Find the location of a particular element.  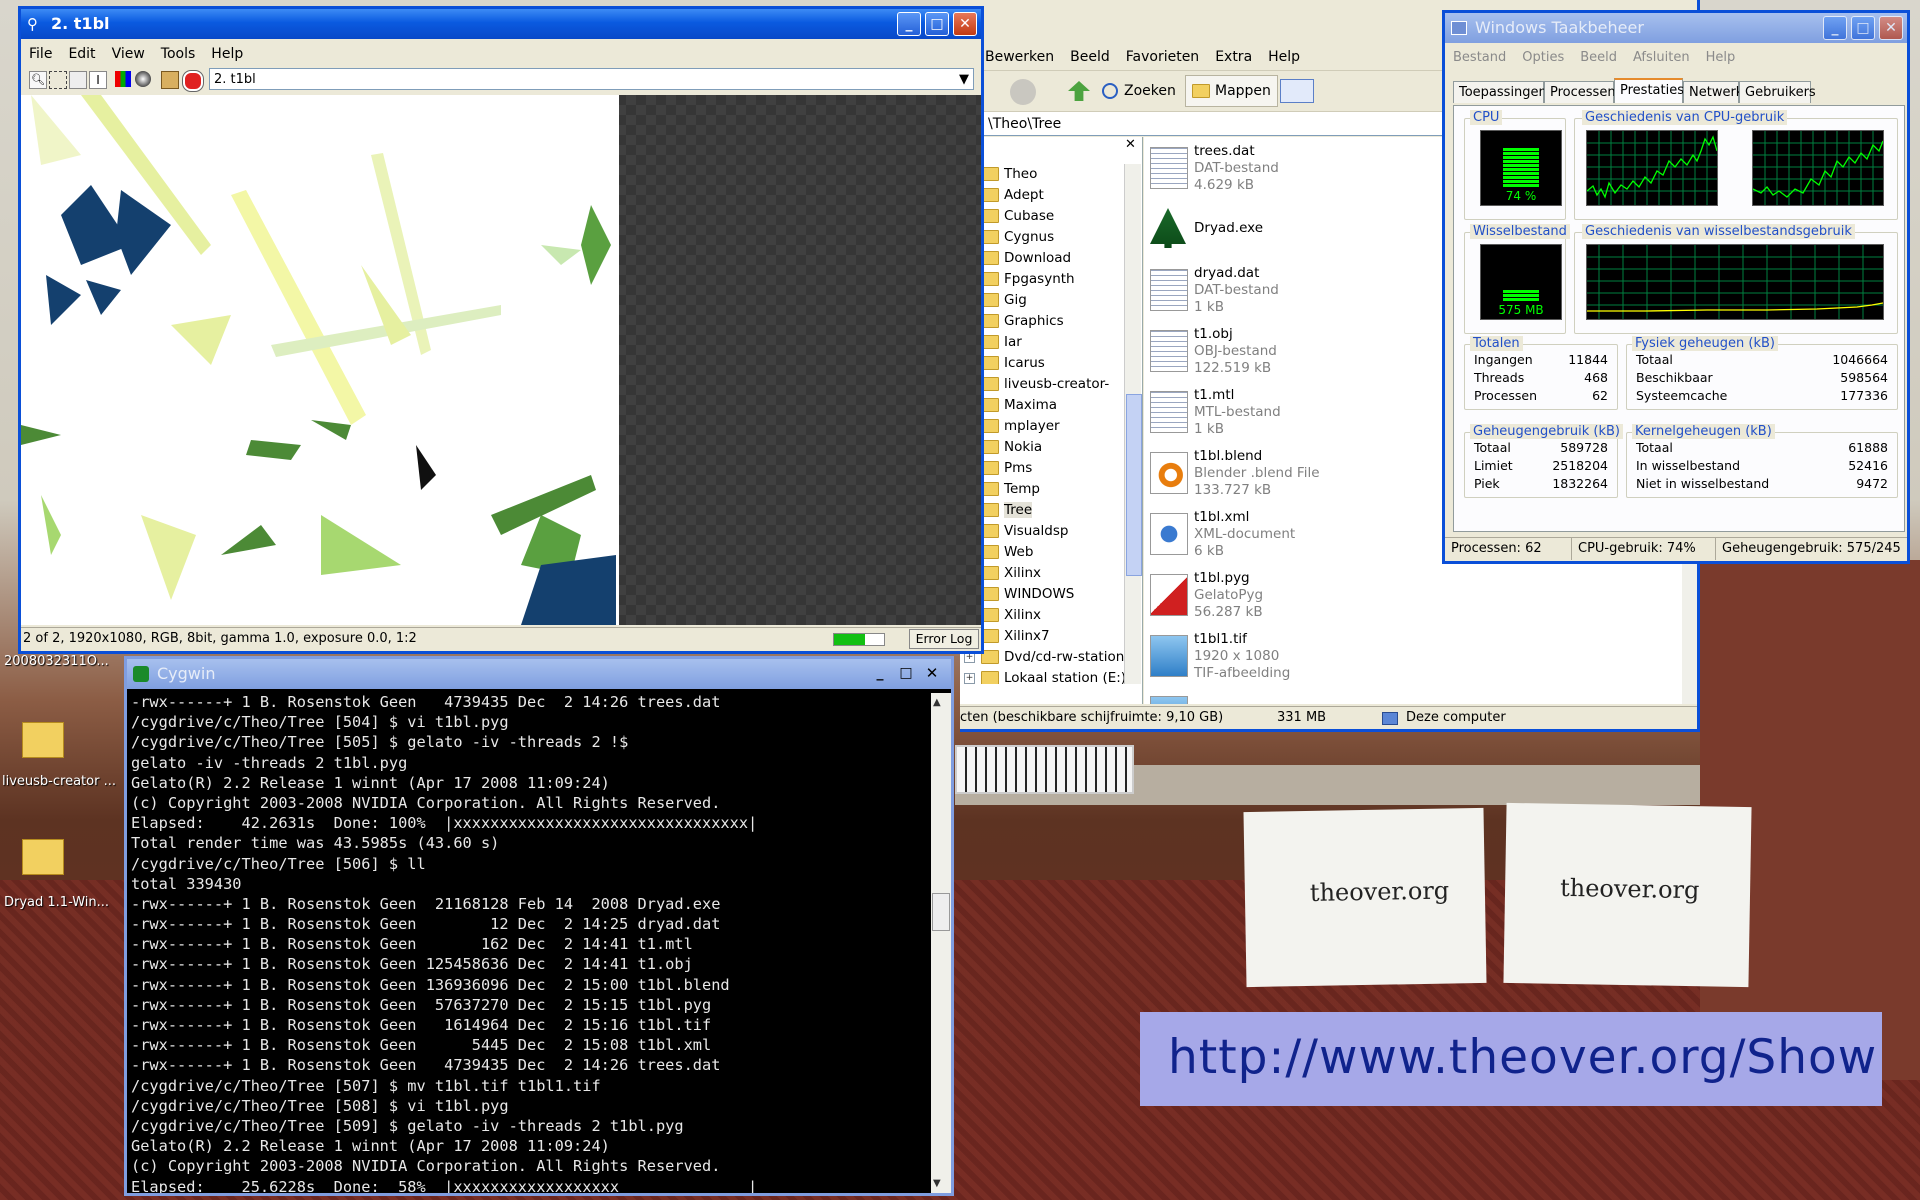

file-size: 56.287 kB is located at coordinates (1228, 612).